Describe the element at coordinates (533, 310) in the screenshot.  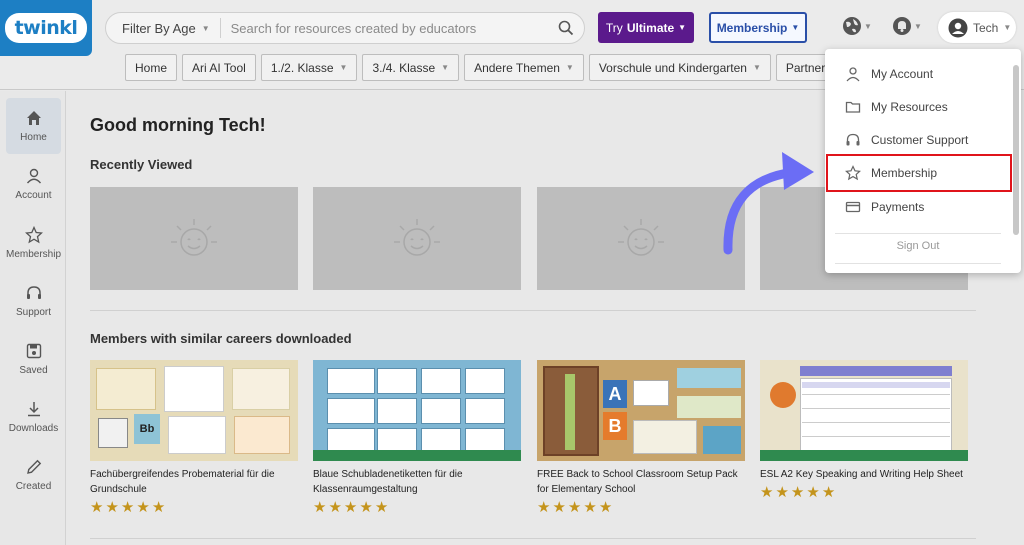
I see `section-divider` at that location.